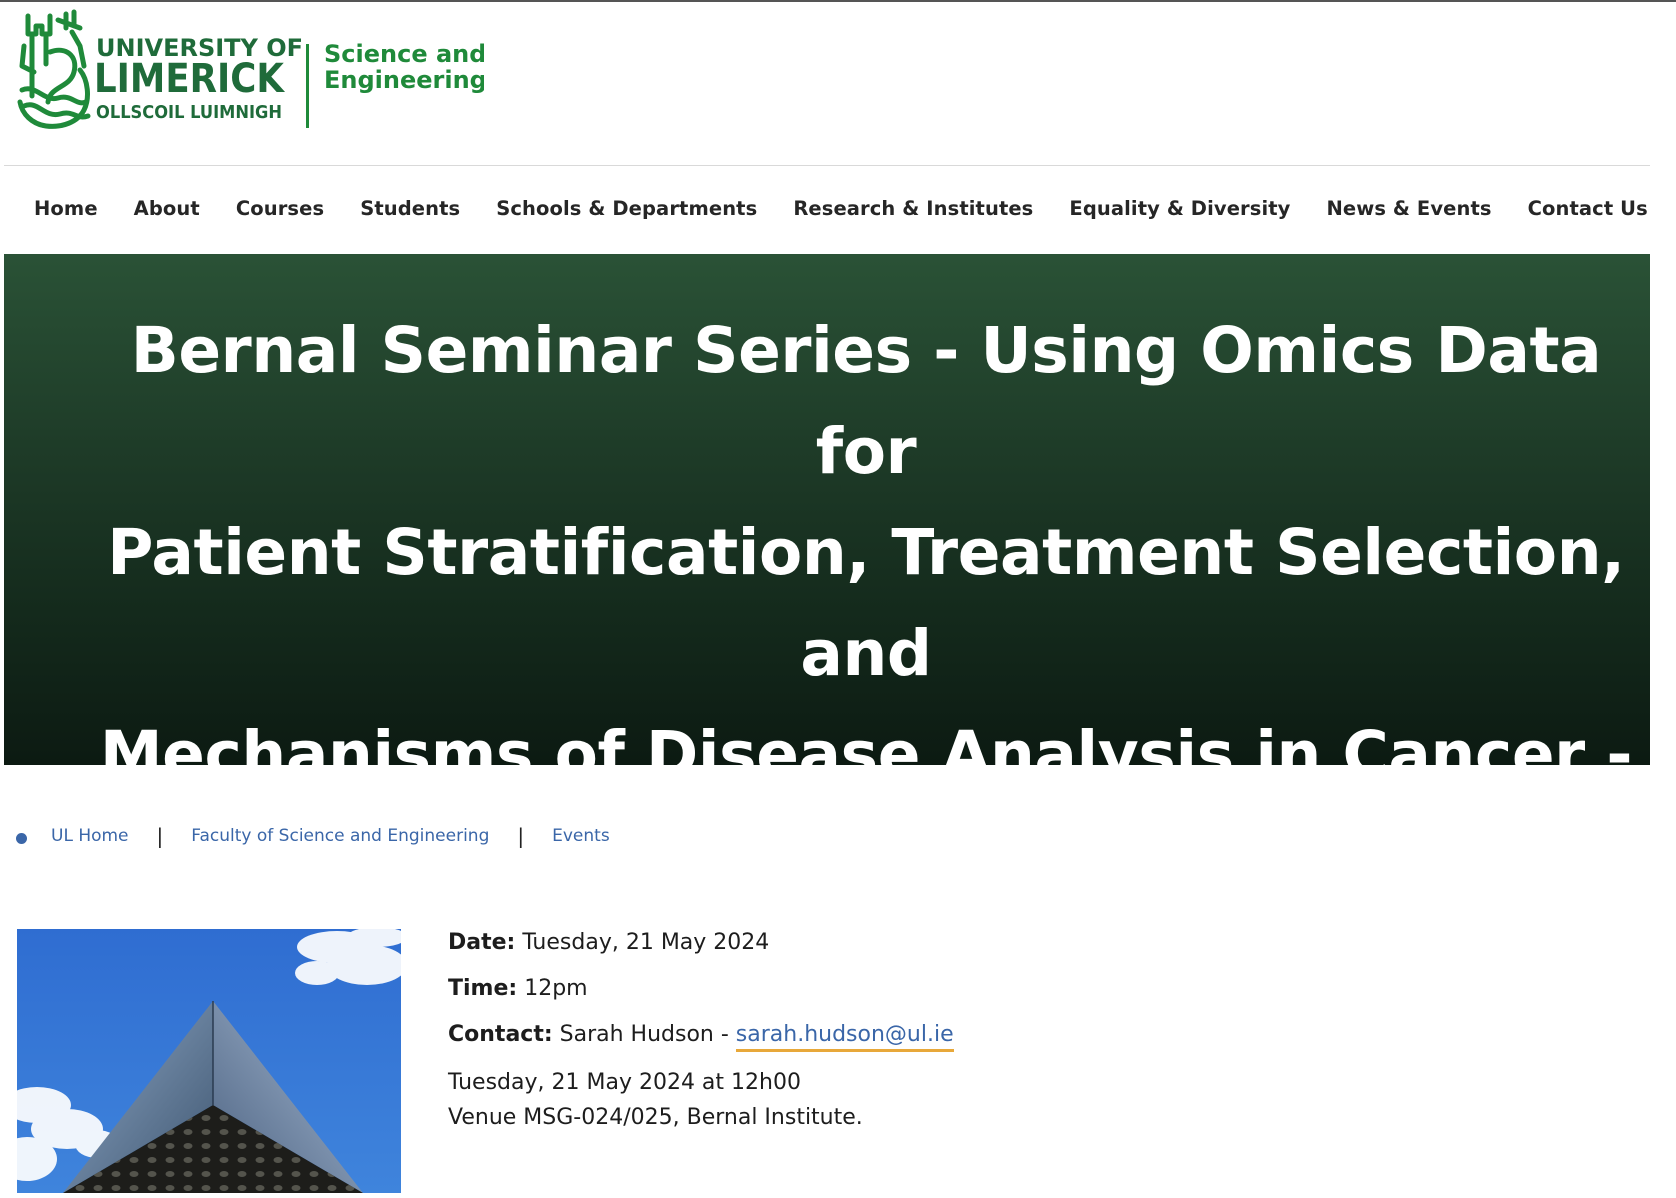 The width and height of the screenshot is (1676, 1198). Describe the element at coordinates (54, 69) in the screenshot. I see `ul-crest-icon` at that location.